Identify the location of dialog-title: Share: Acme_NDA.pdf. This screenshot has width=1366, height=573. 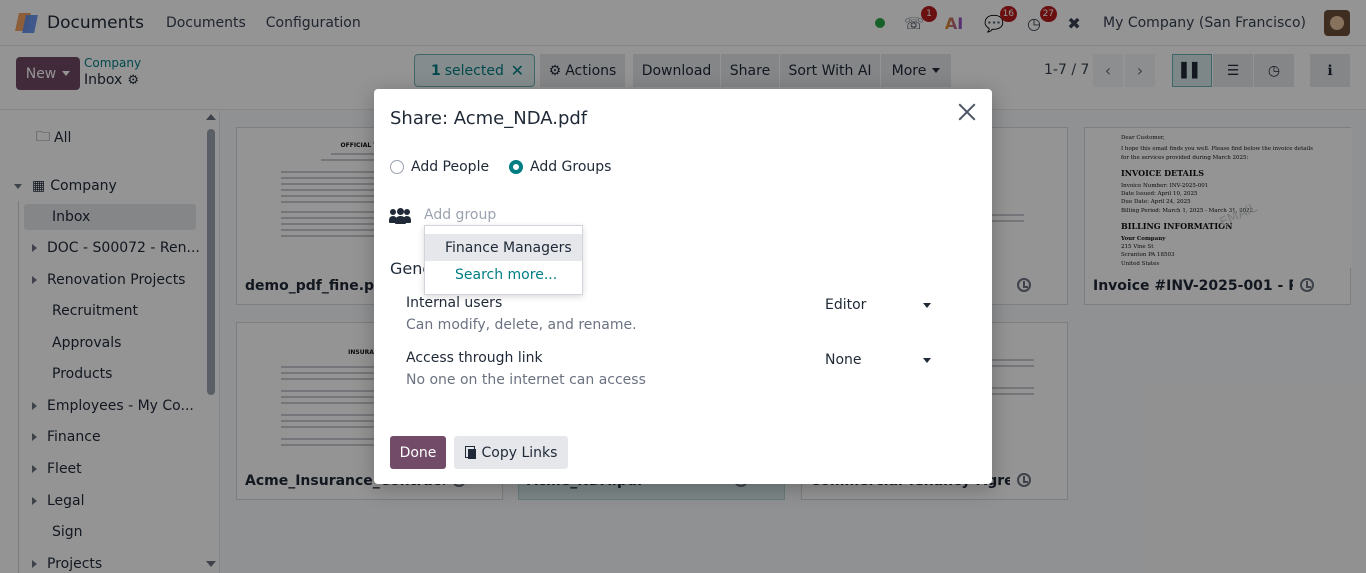
(489, 118).